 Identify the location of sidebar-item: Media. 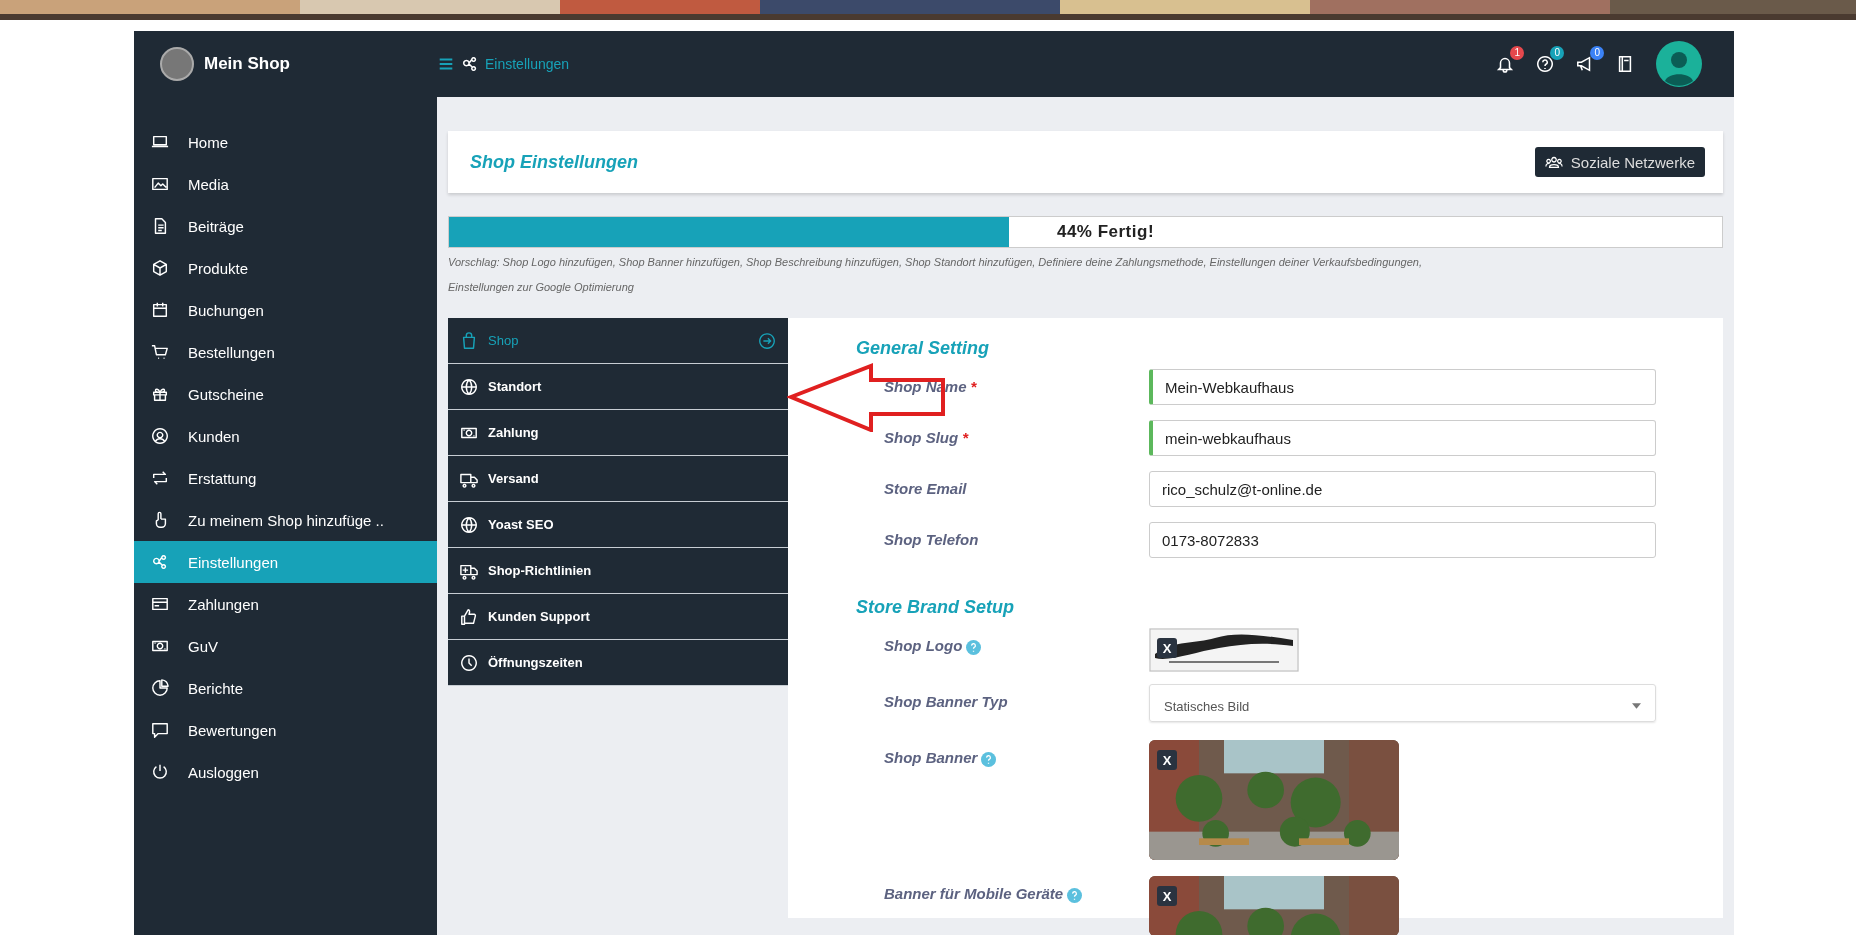
(285, 184).